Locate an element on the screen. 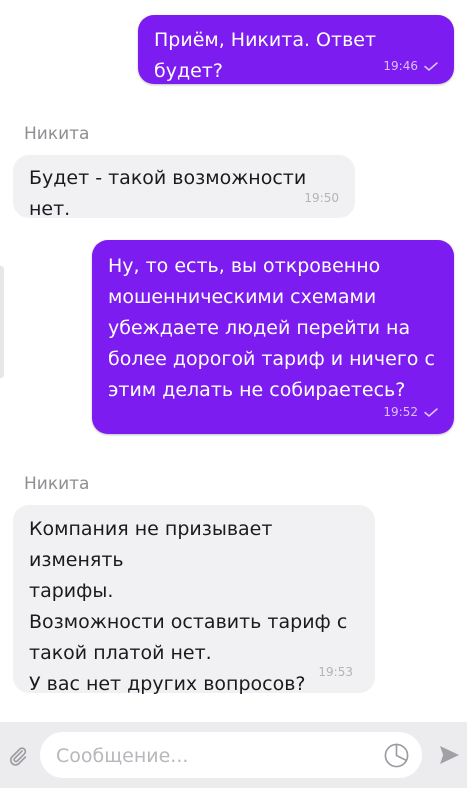  incoming-message: Будет - такой возможности нет. 19:50 is located at coordinates (184, 187).